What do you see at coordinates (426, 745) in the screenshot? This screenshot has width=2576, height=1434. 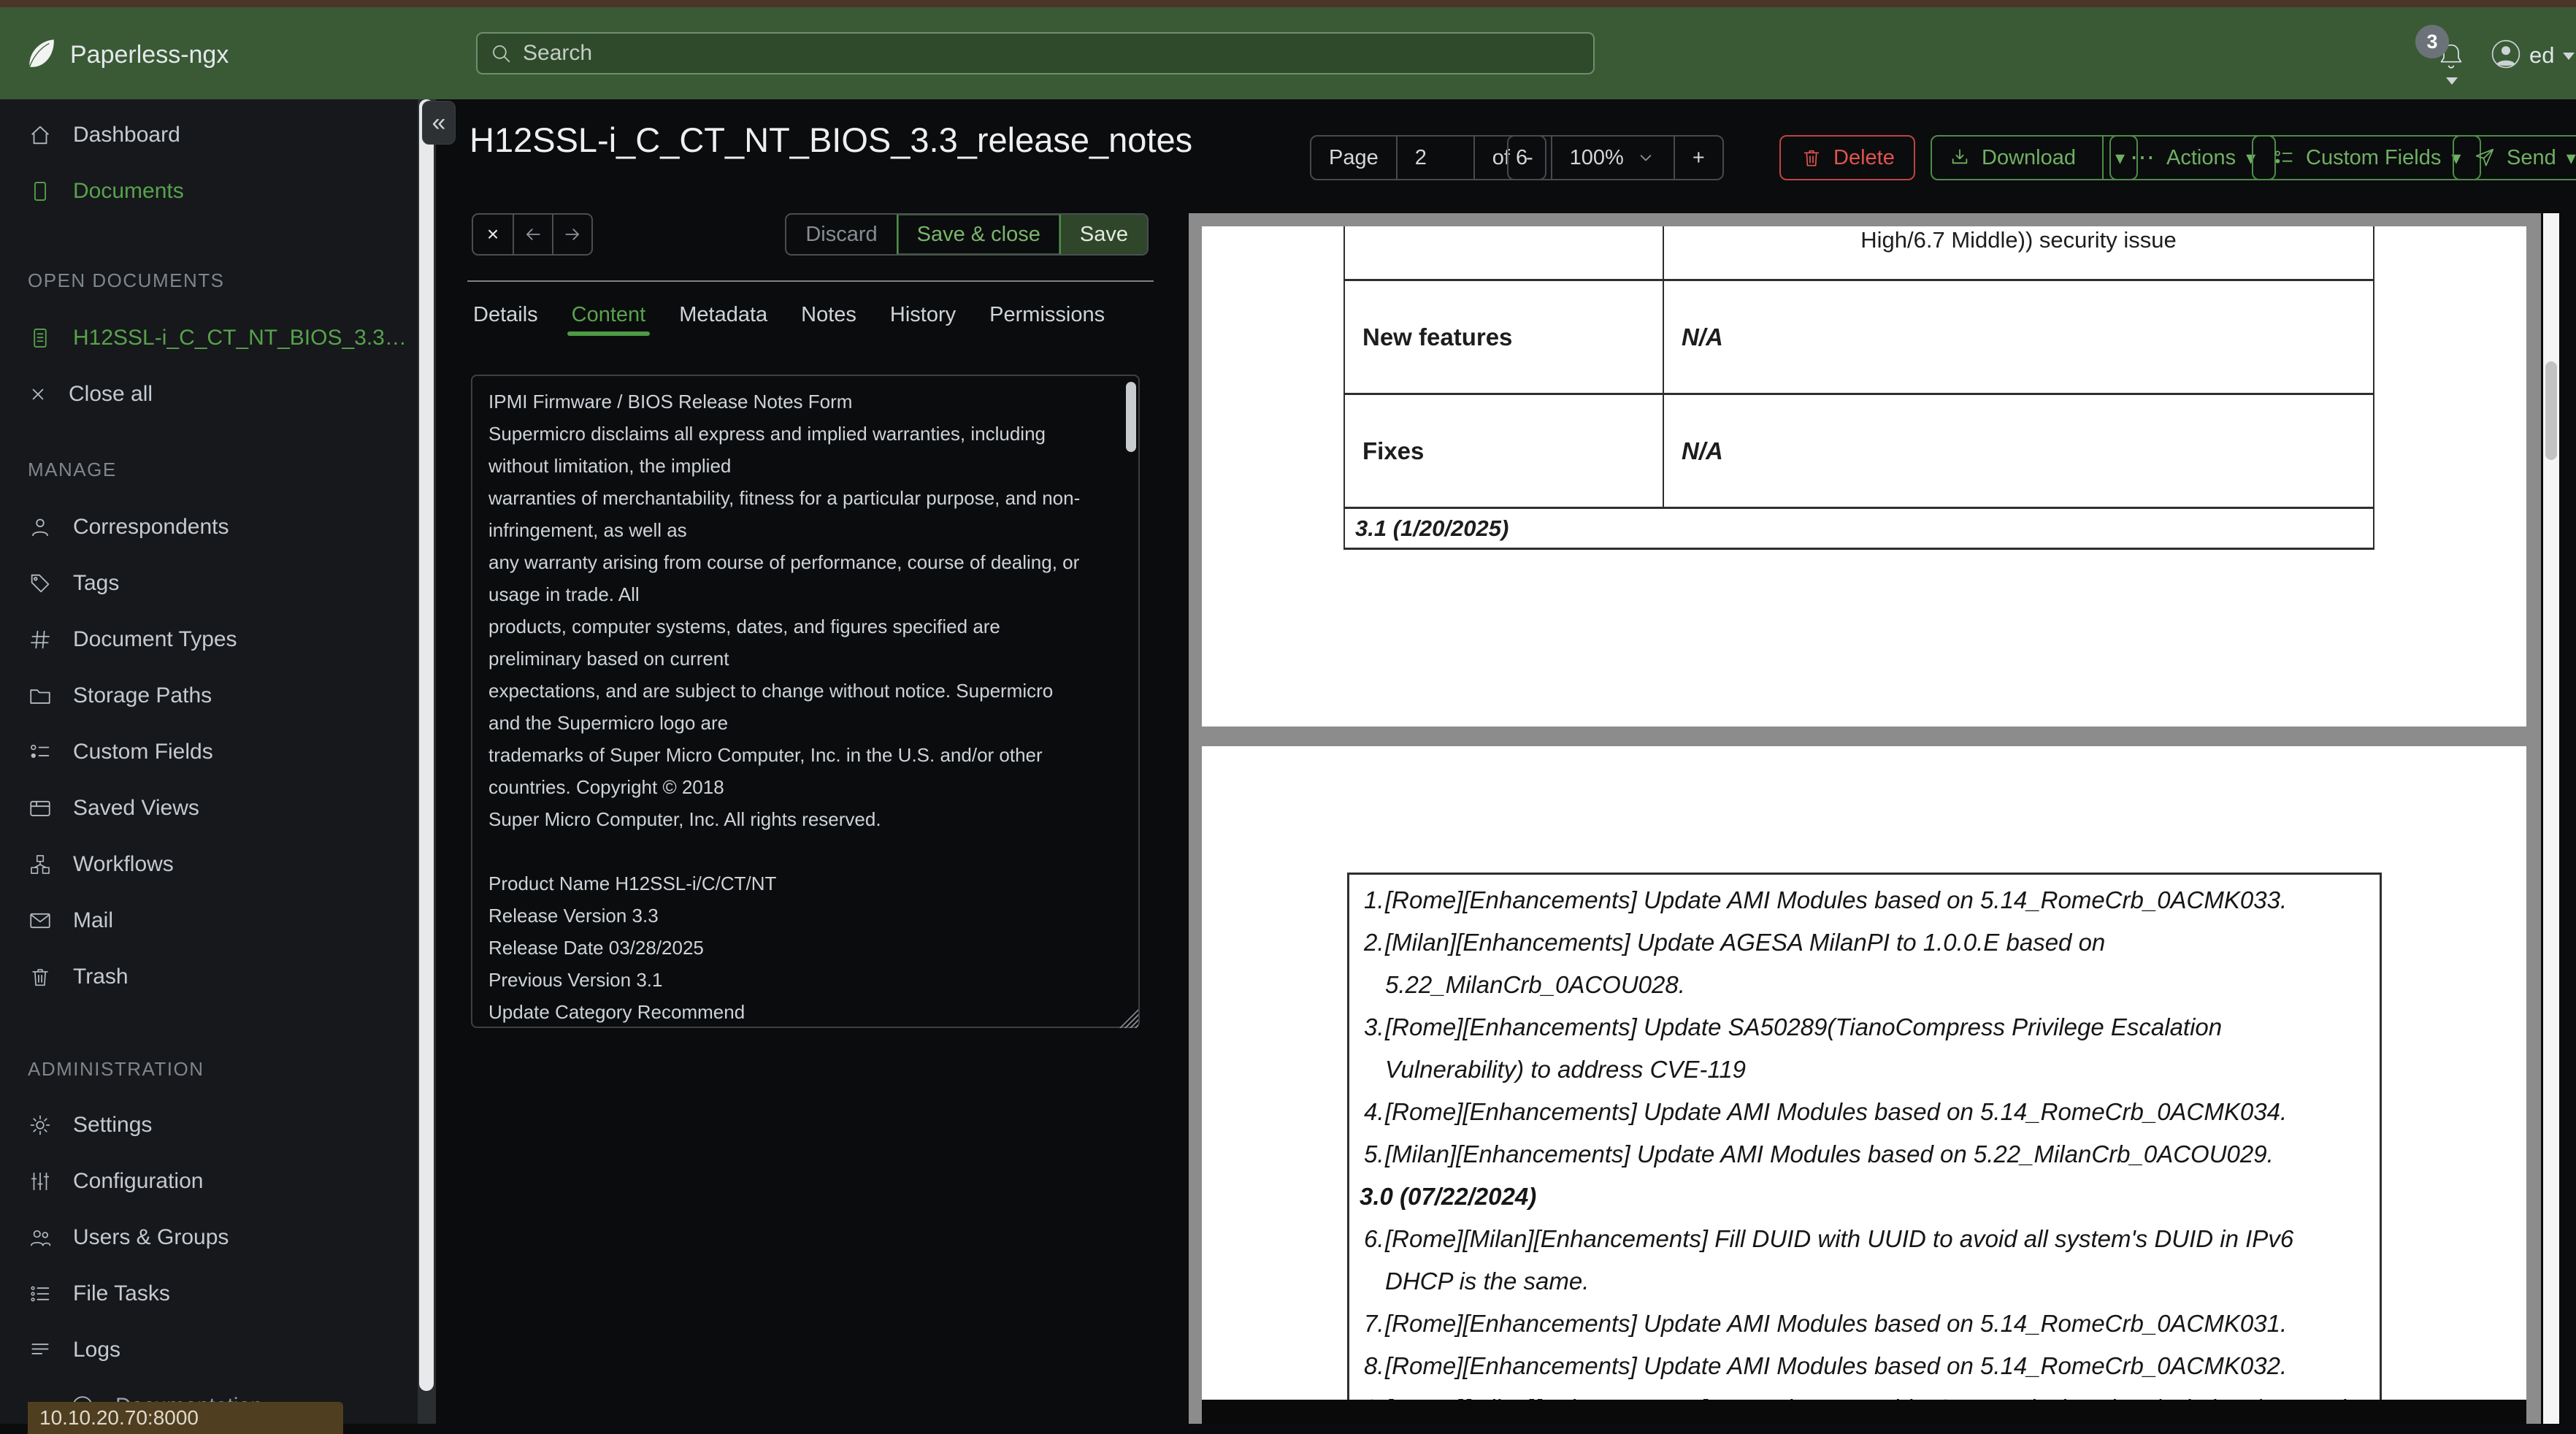 I see `sidebar-scrollbar-thumb` at bounding box center [426, 745].